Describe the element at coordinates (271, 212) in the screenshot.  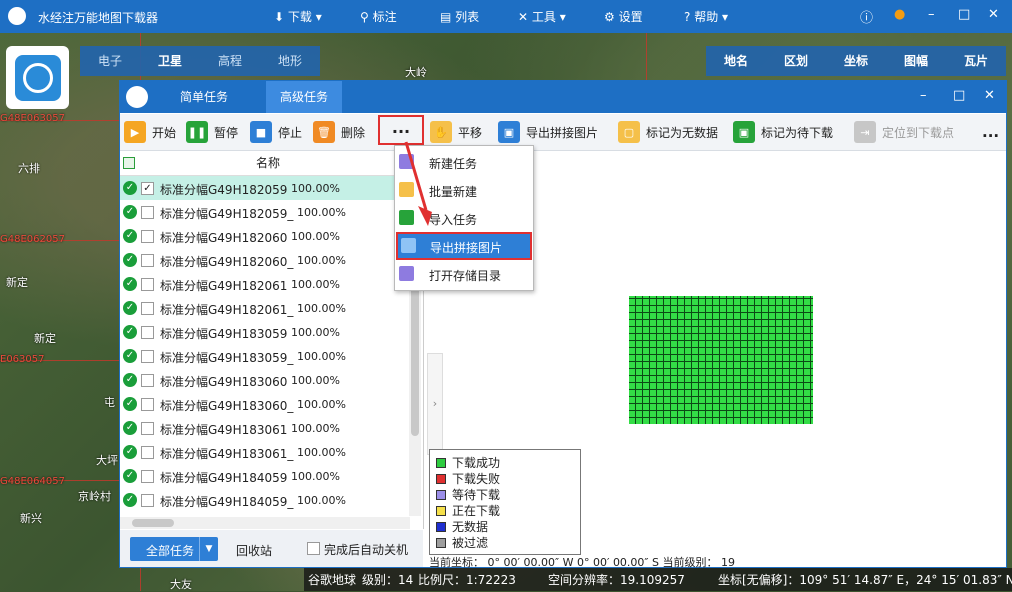
I see `task-row: ✓ 标准分幅G49H182059_ 100.00%` at that location.